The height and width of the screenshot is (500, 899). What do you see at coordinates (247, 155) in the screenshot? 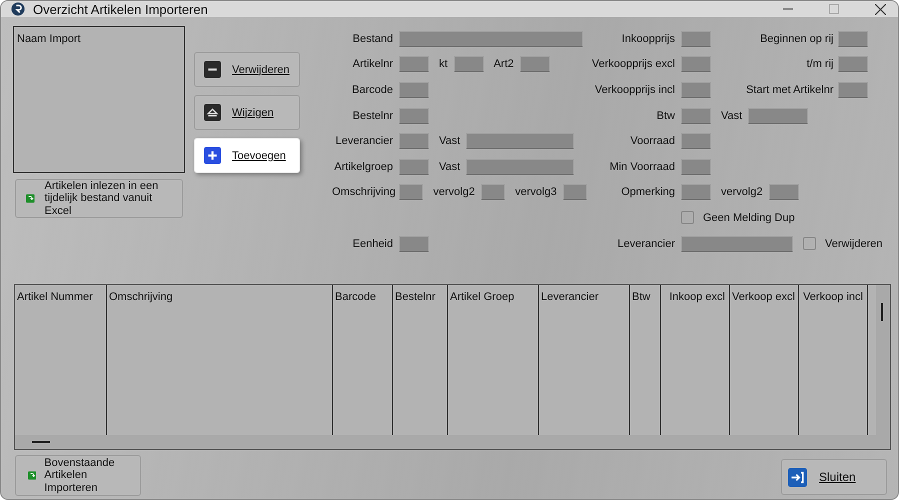
I see `add-button: Toevoegen` at bounding box center [247, 155].